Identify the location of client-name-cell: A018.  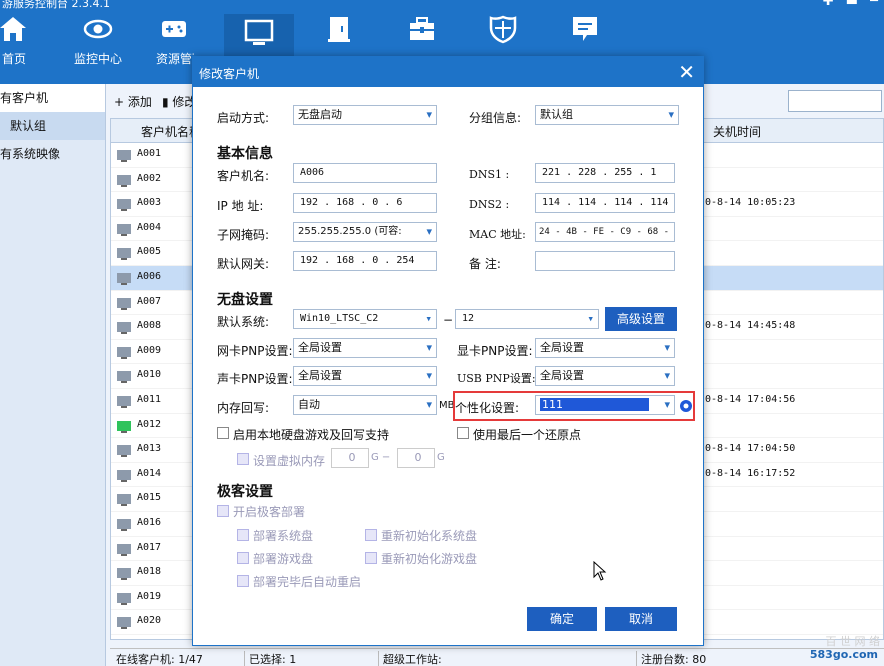
(149, 572).